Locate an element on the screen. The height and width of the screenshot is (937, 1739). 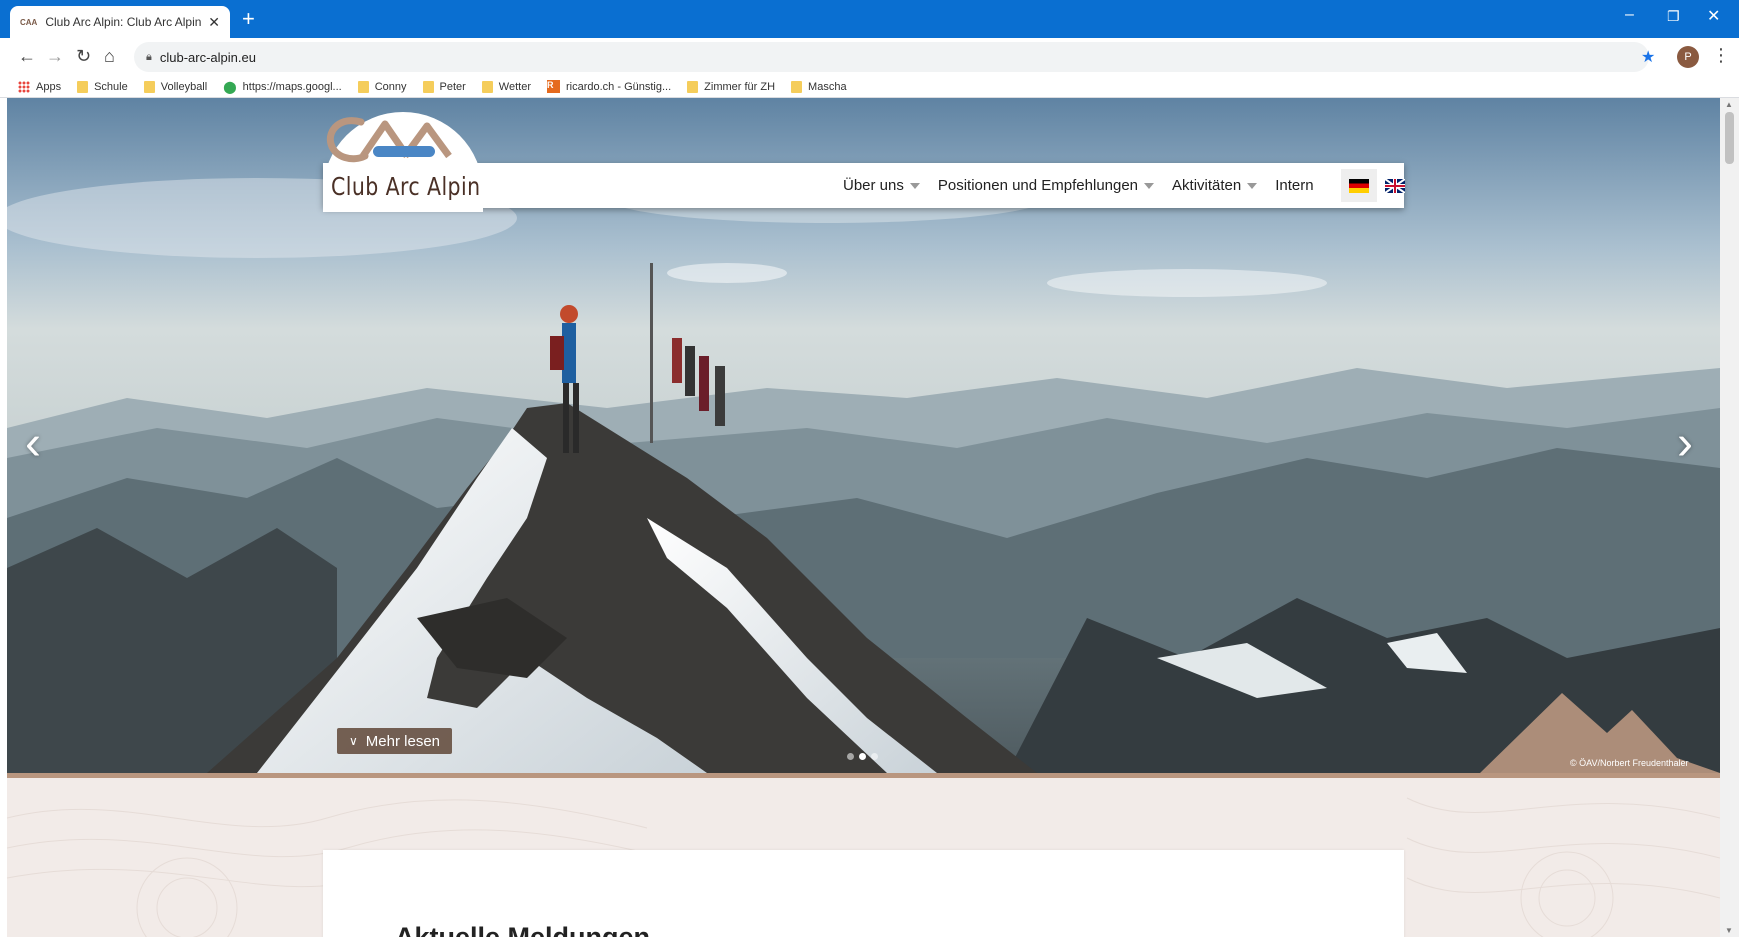
bookmark-conny: Conny is located at coordinates (382, 86).